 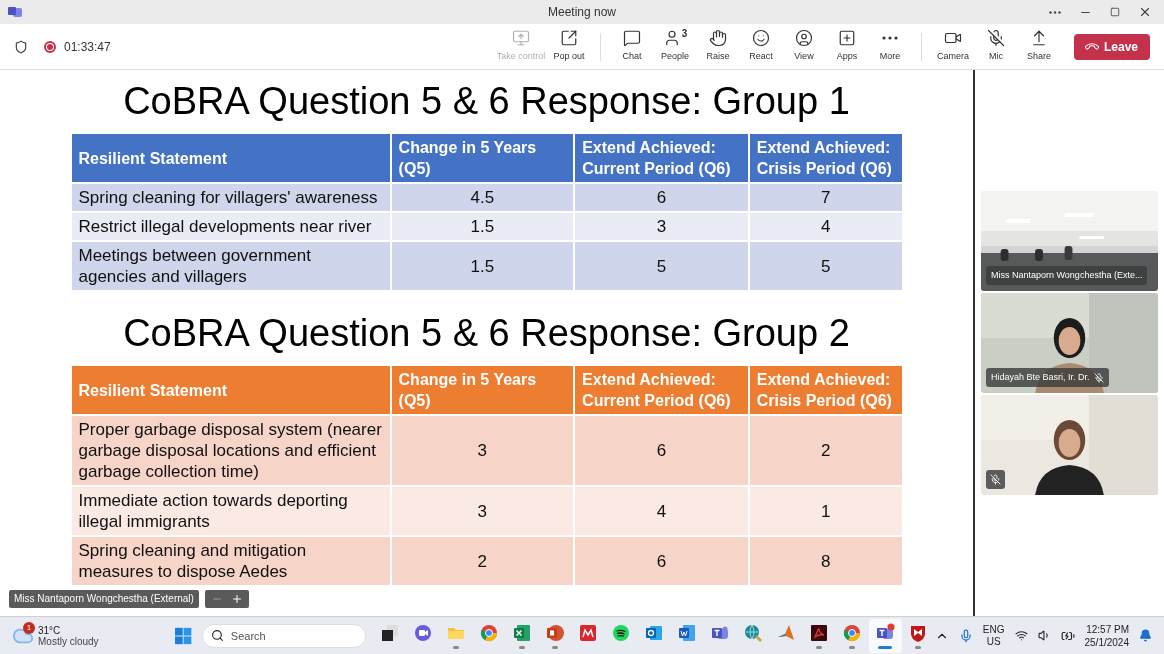 What do you see at coordinates (674, 46) in the screenshot?
I see `toolbar-button: 3 People` at bounding box center [674, 46].